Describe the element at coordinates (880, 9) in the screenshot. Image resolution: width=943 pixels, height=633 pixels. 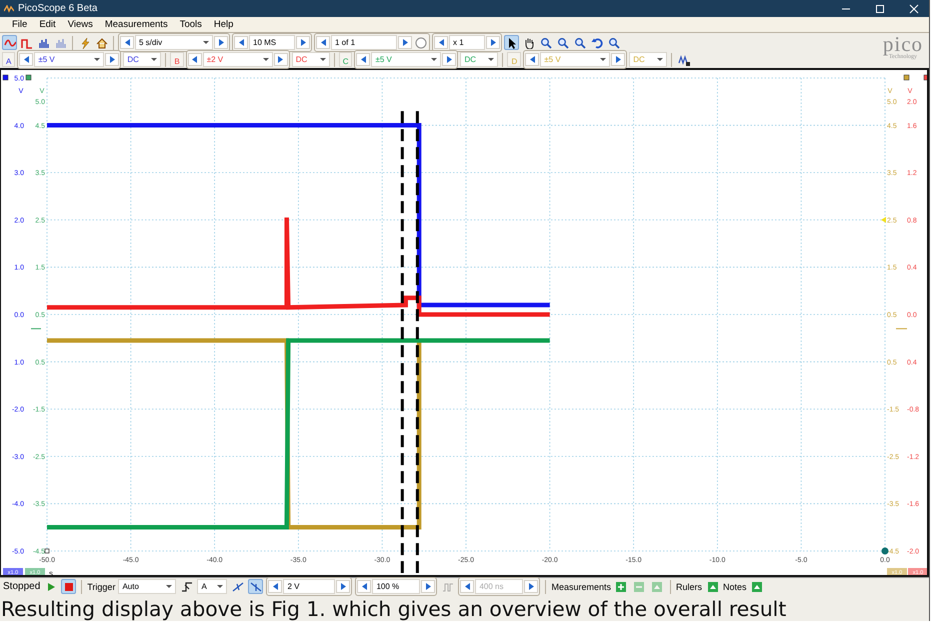
I see `maximize-icon` at that location.